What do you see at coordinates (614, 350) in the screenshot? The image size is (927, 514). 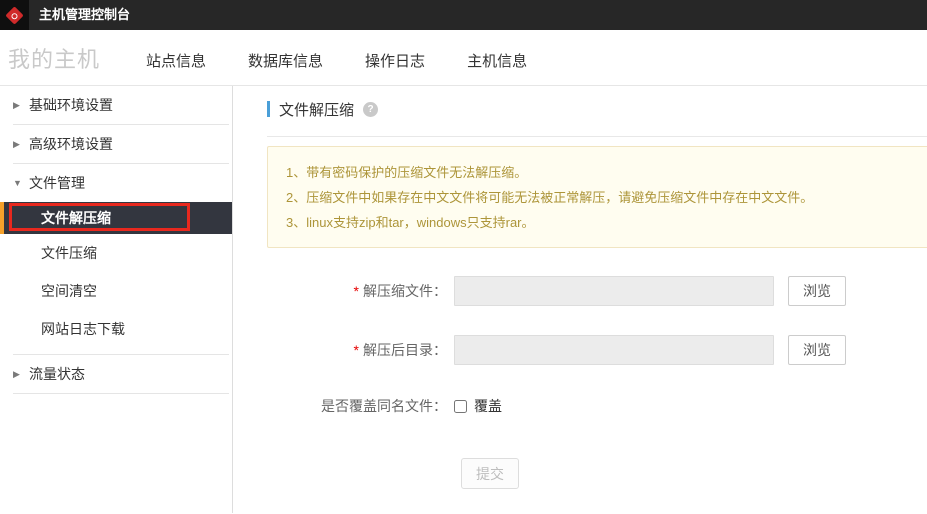 I see `target-directory-input` at bounding box center [614, 350].